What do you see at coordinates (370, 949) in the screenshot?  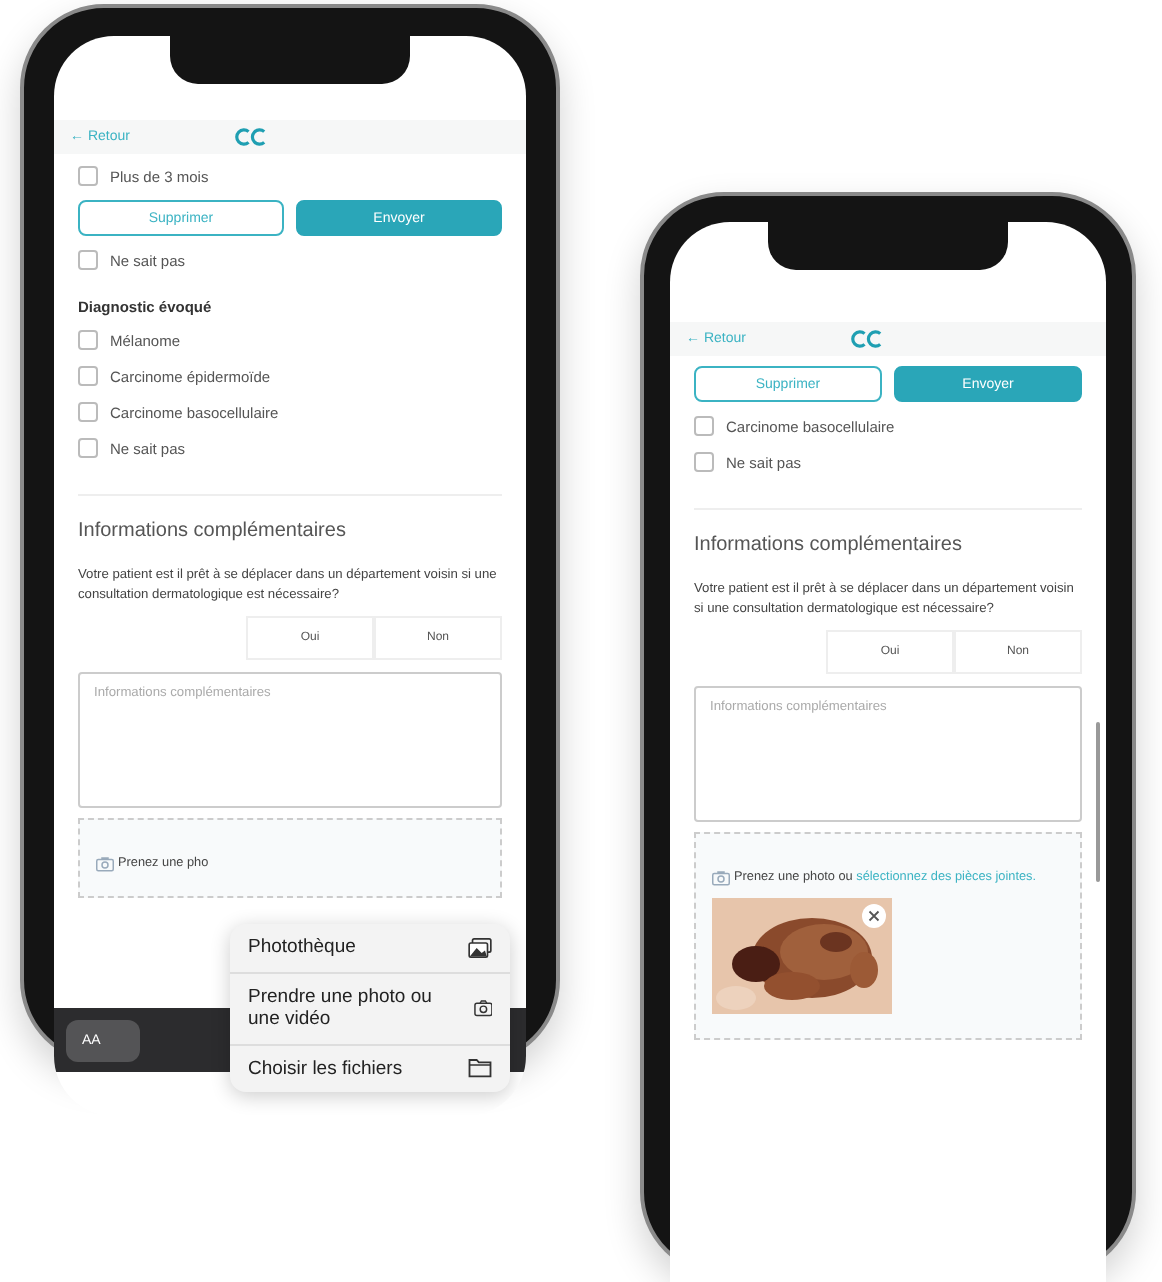 I see `menu-item: Photothèque` at bounding box center [370, 949].